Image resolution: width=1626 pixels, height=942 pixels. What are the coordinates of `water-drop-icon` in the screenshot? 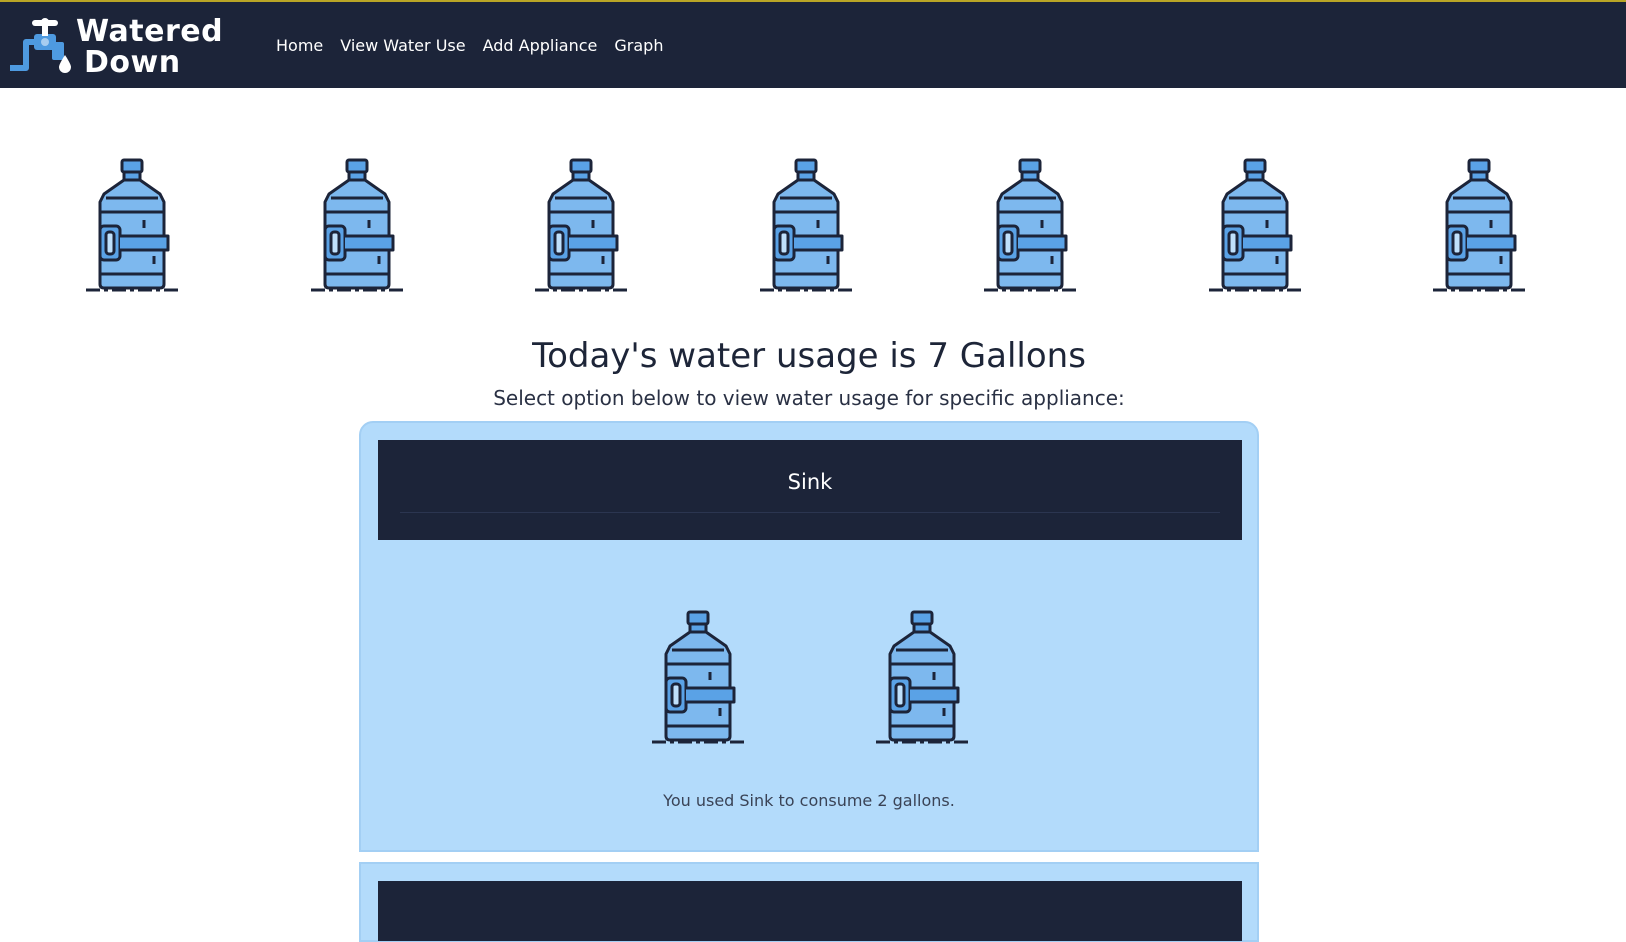 It's located at (65, 64).